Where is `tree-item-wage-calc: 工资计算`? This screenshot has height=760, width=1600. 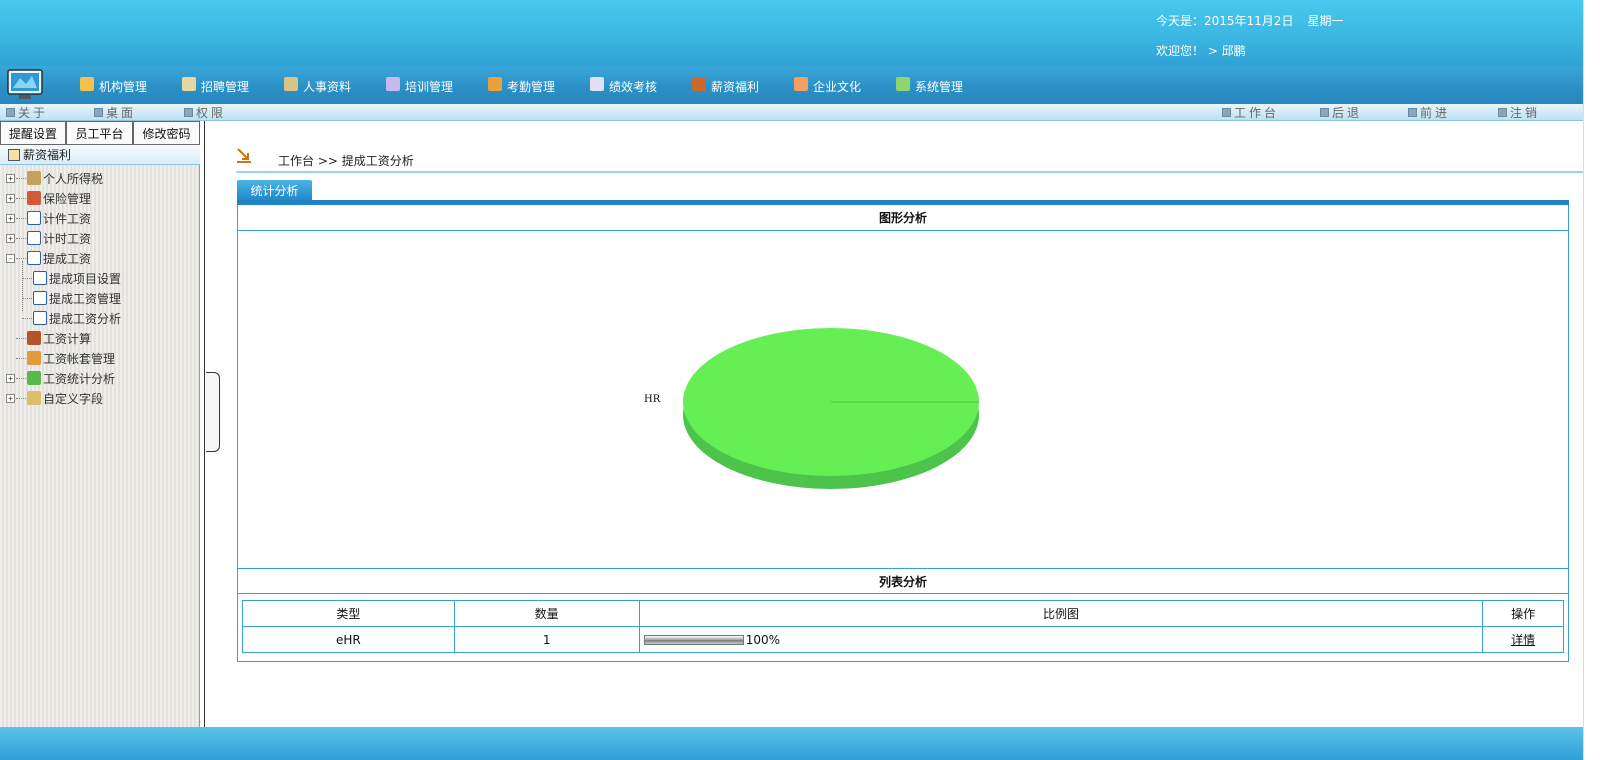
tree-item-wage-calc: 工资计算 is located at coordinates (53, 338).